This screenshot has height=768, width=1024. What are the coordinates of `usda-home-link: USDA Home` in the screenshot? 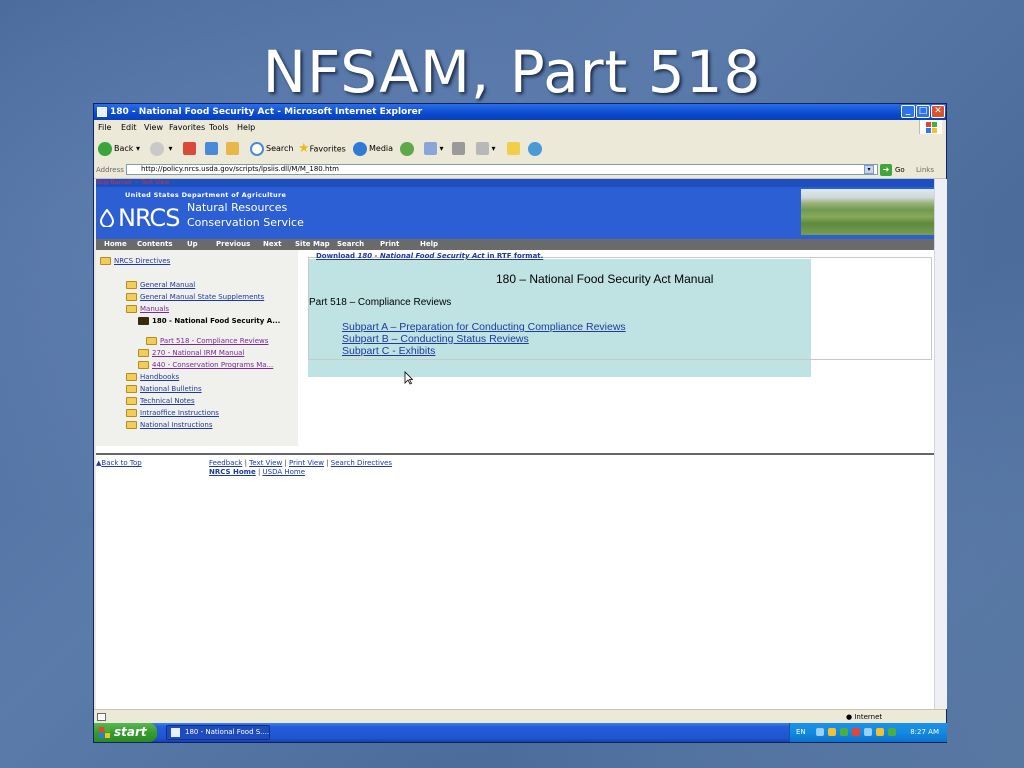 It's located at (284, 472).